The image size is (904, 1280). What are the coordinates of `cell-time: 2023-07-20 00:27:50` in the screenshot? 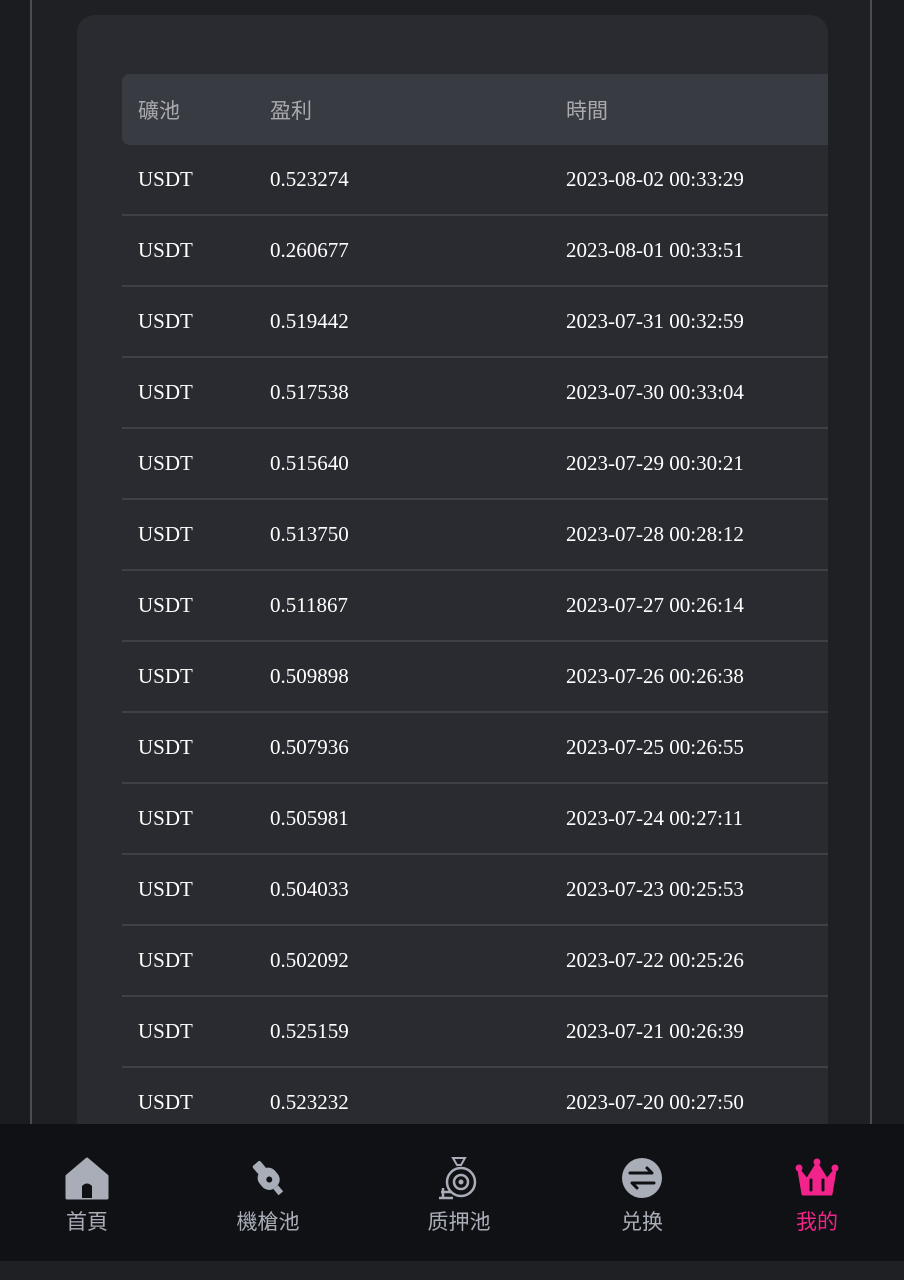 It's located at (655, 1102).